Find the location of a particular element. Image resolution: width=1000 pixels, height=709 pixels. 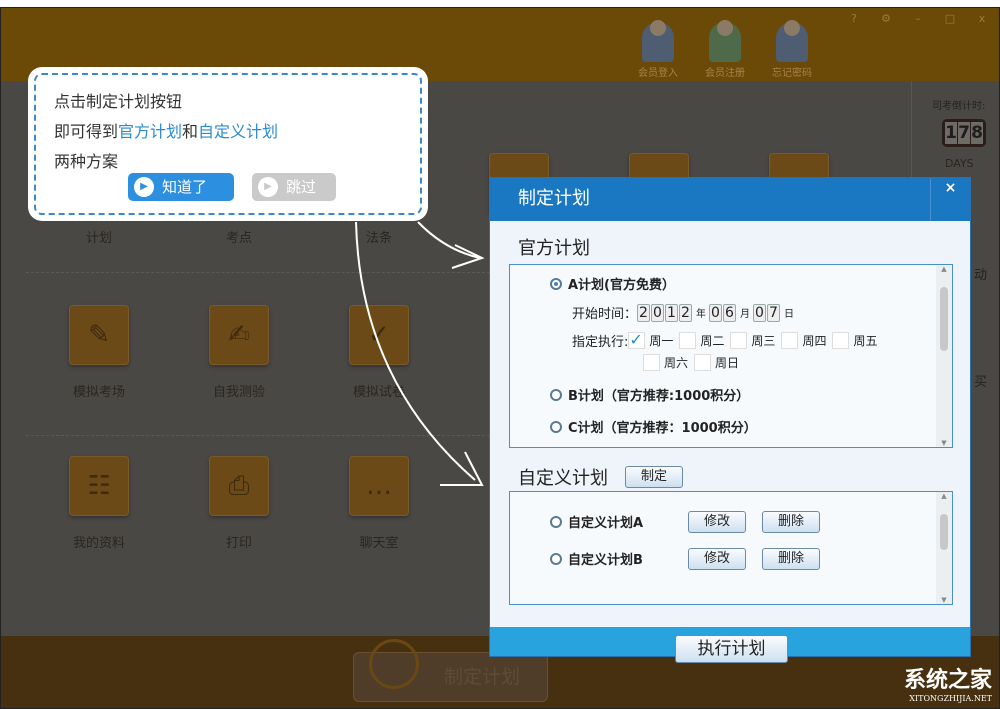

weekday-row: 指定执行: ✓ 周一 周二 周三 周四 周五 is located at coordinates (727, 341).